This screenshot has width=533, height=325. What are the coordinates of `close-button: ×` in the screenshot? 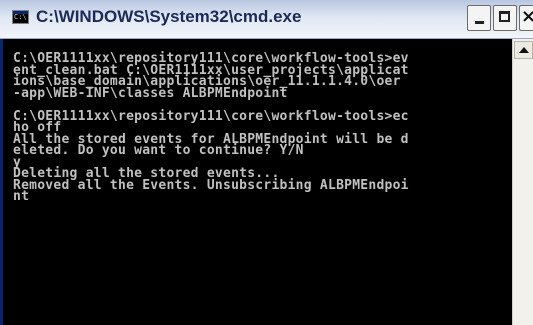 It's located at (526, 18).